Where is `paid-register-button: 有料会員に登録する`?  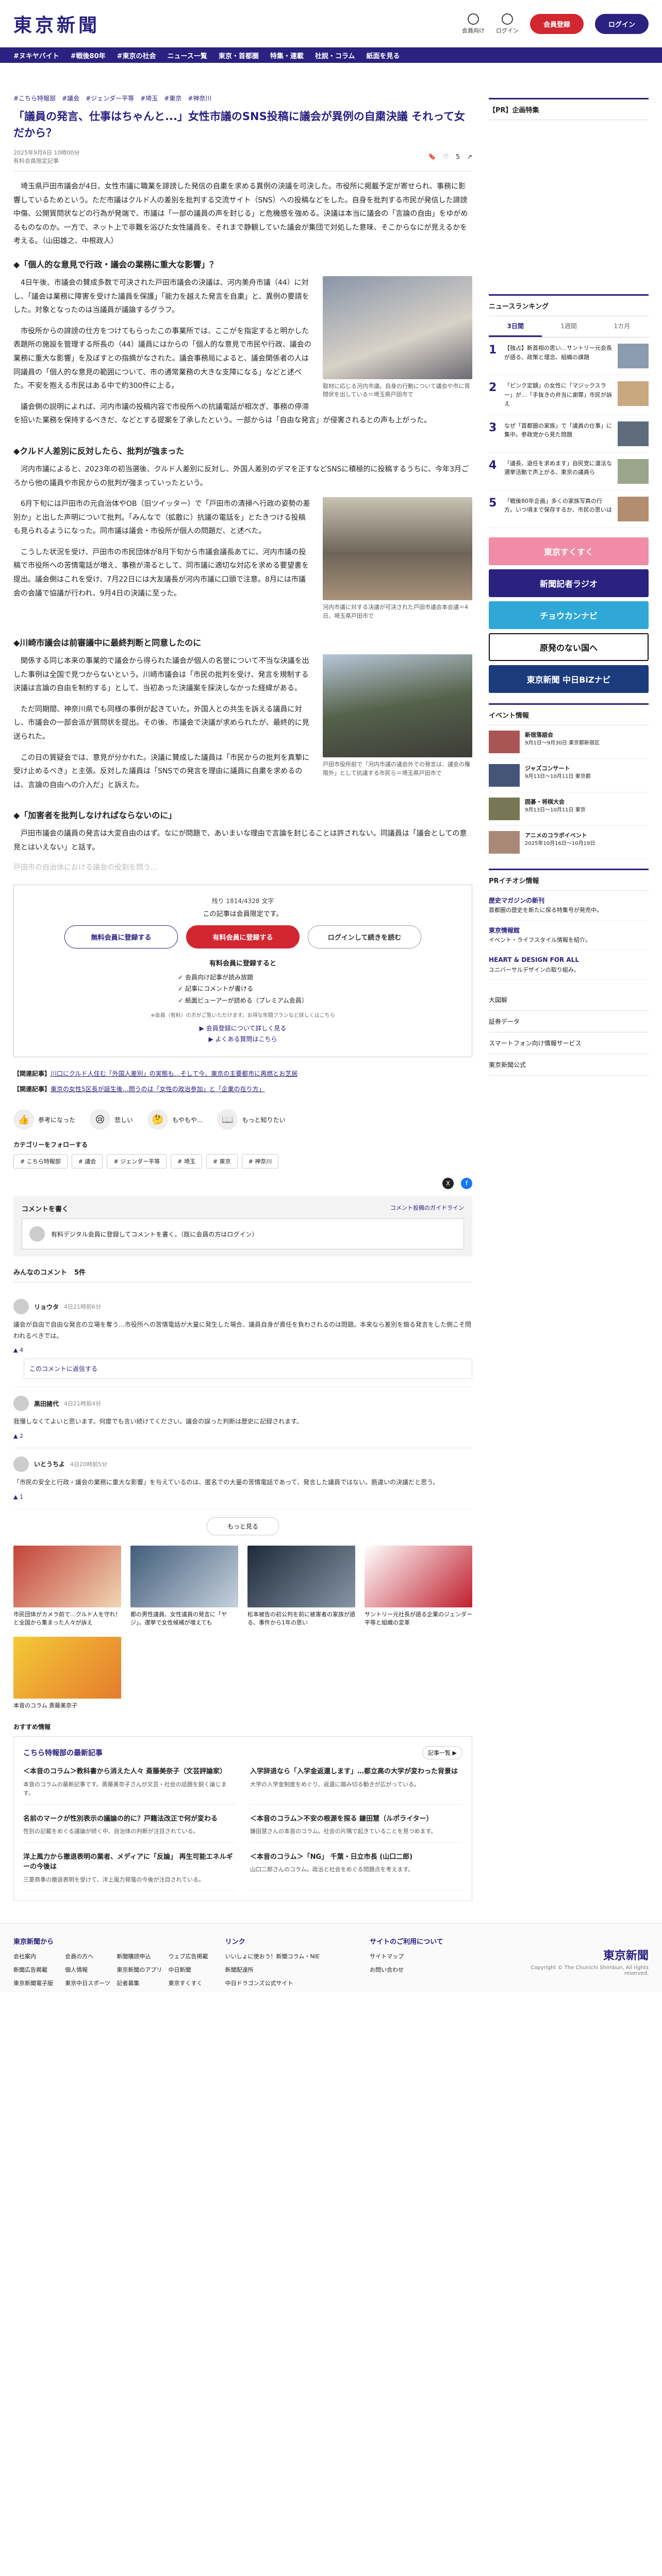 paid-register-button: 有料会員に登録する is located at coordinates (243, 936).